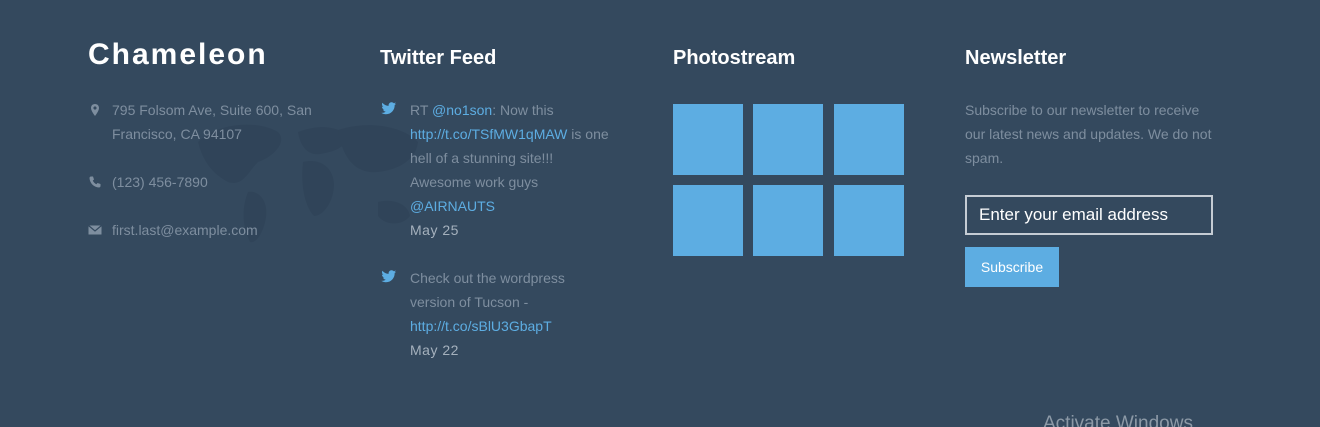 The width and height of the screenshot is (1320, 427). Describe the element at coordinates (452, 206) in the screenshot. I see `tweet-mention-link: @AIRNAUTS` at that location.